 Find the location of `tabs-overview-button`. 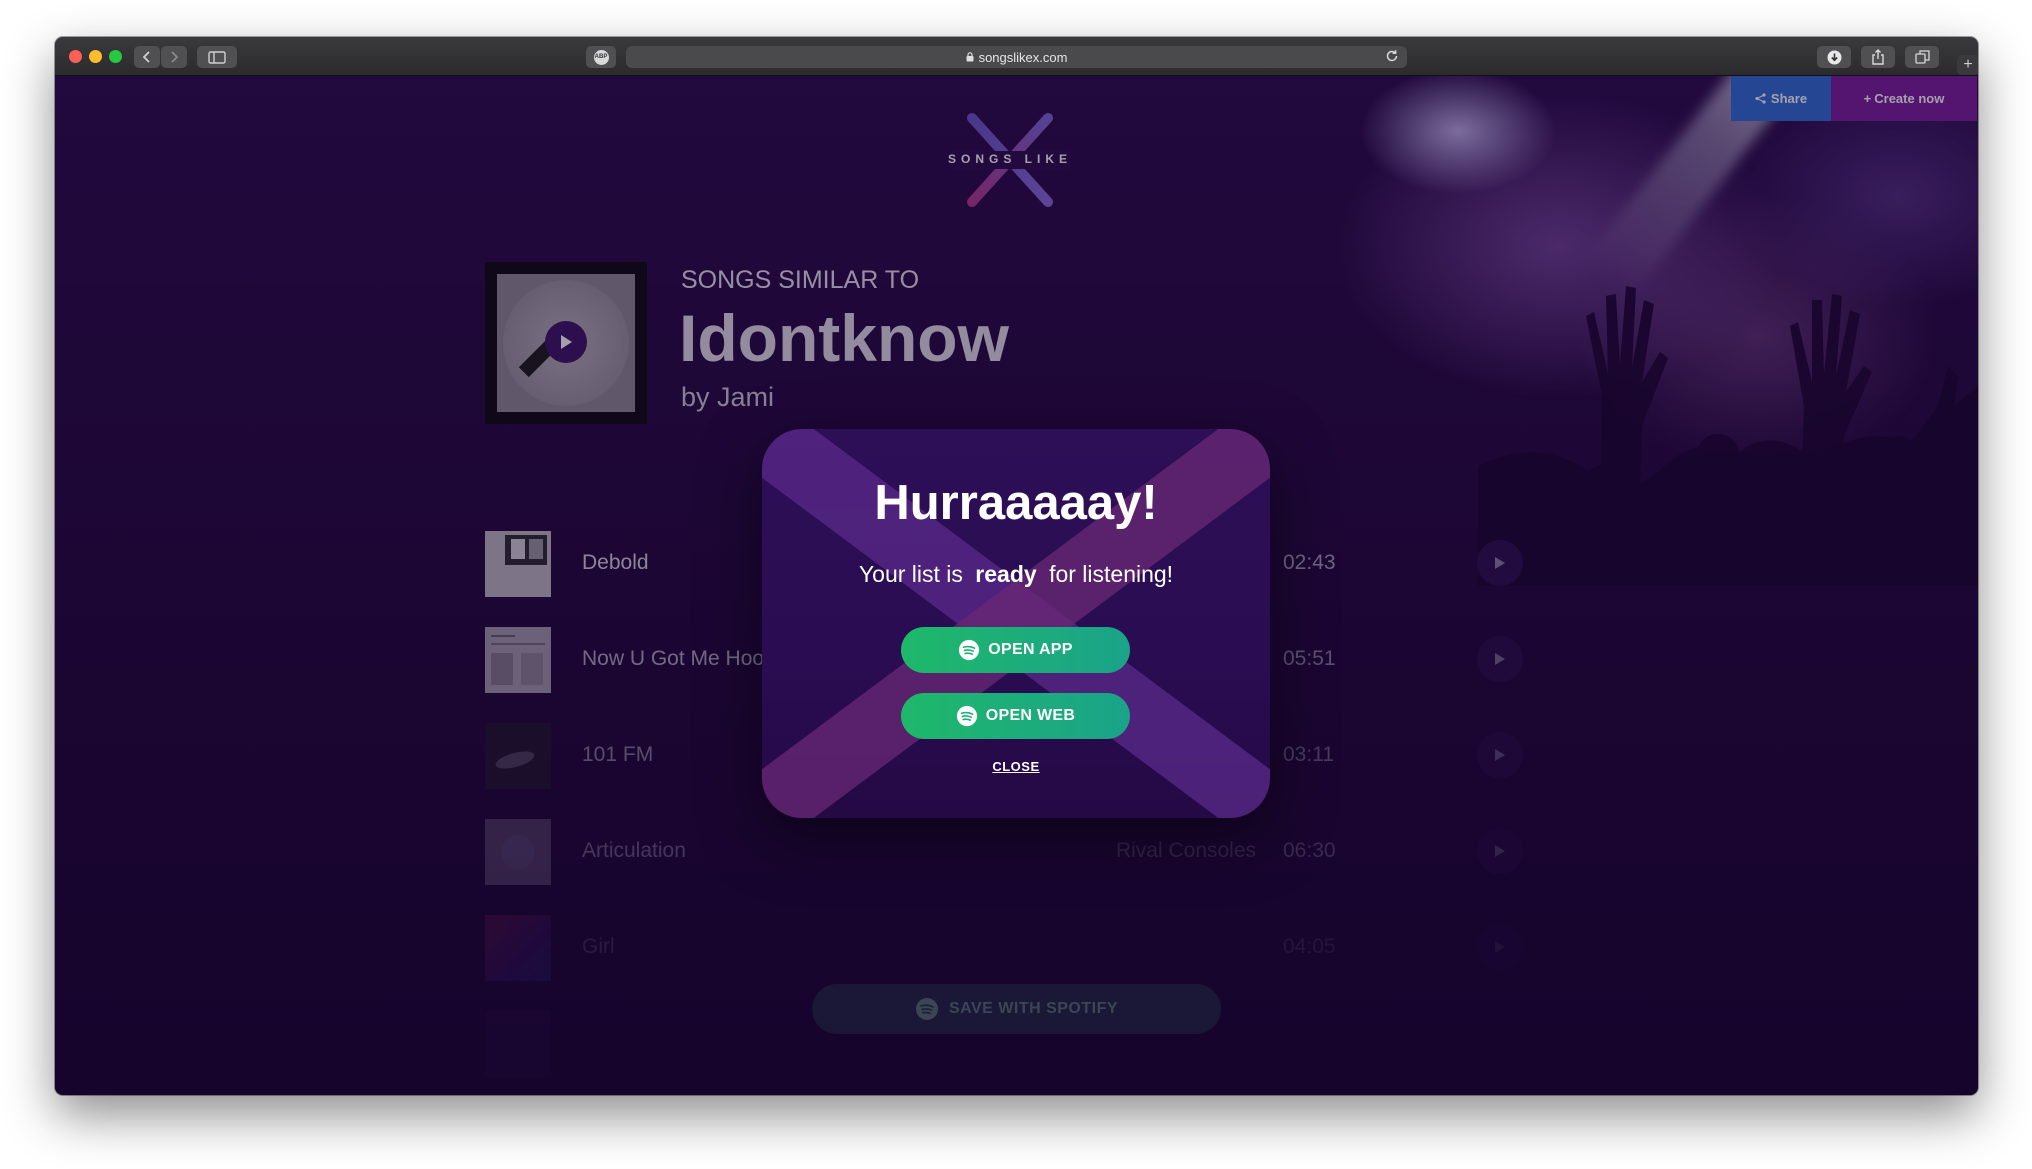

tabs-overview-button is located at coordinates (1922, 57).